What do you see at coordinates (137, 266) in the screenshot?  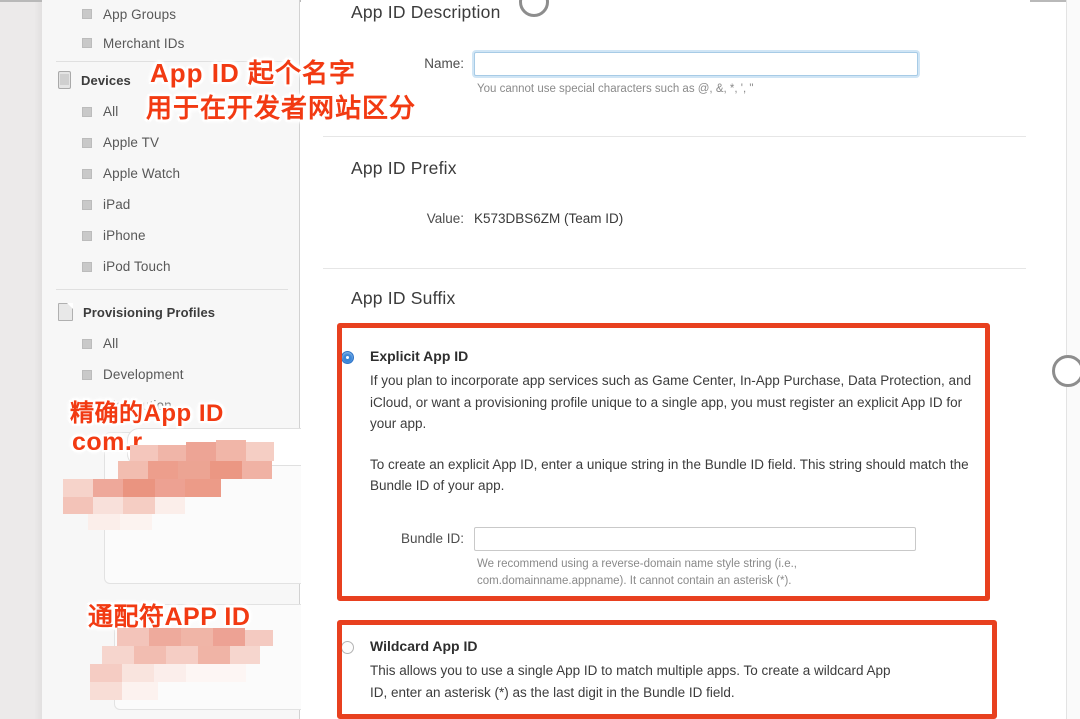 I see `sidebar-item-label: iPod Touch` at bounding box center [137, 266].